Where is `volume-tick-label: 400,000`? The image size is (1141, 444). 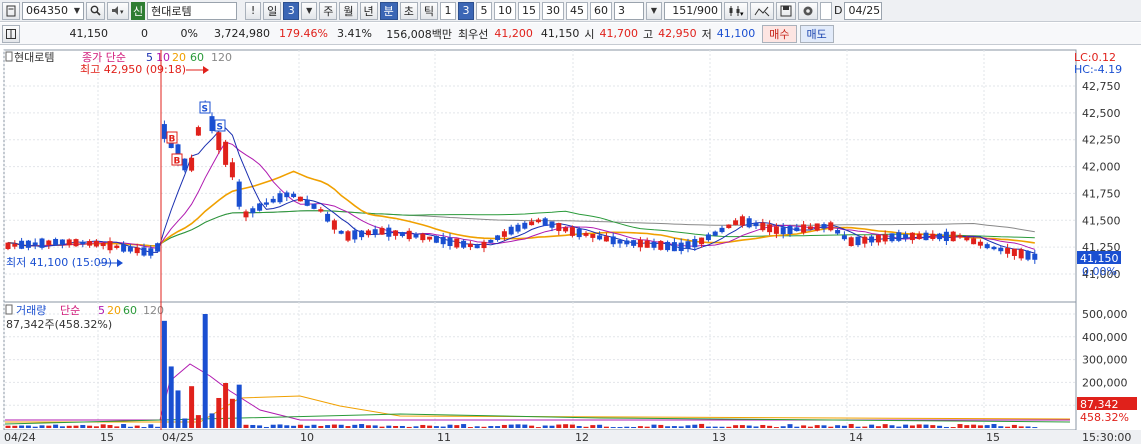
volume-tick-label: 400,000 is located at coordinates (1105, 337).